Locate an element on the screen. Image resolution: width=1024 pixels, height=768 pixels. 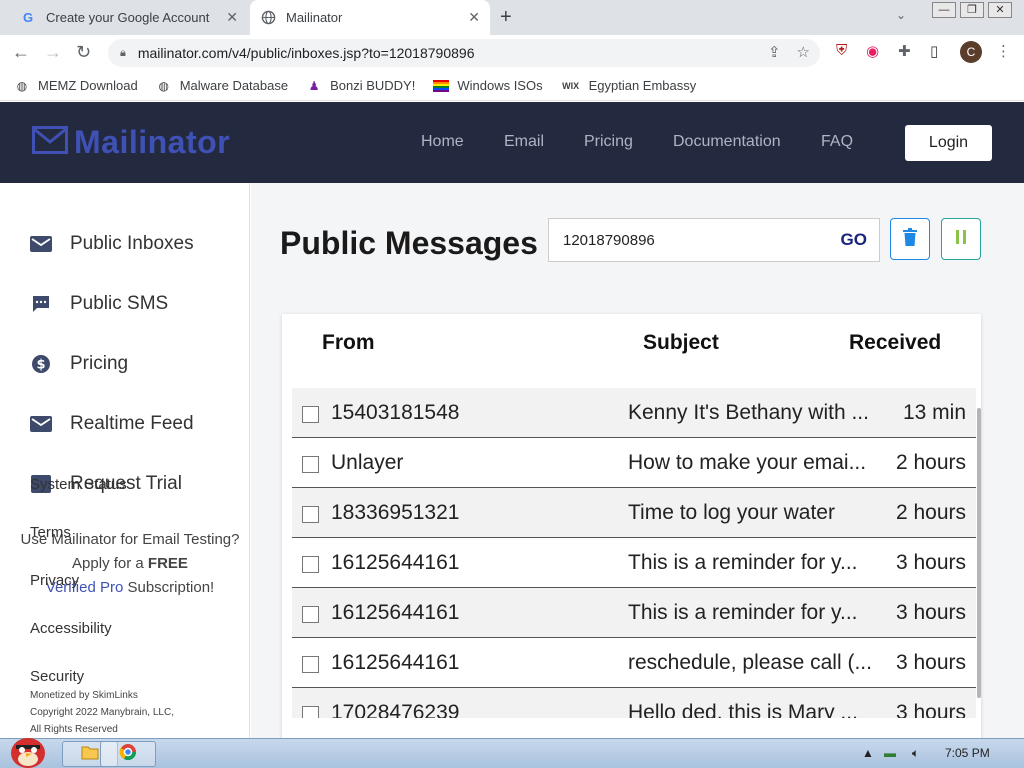
forward-arrow-icon: → is located at coordinates (53, 52).